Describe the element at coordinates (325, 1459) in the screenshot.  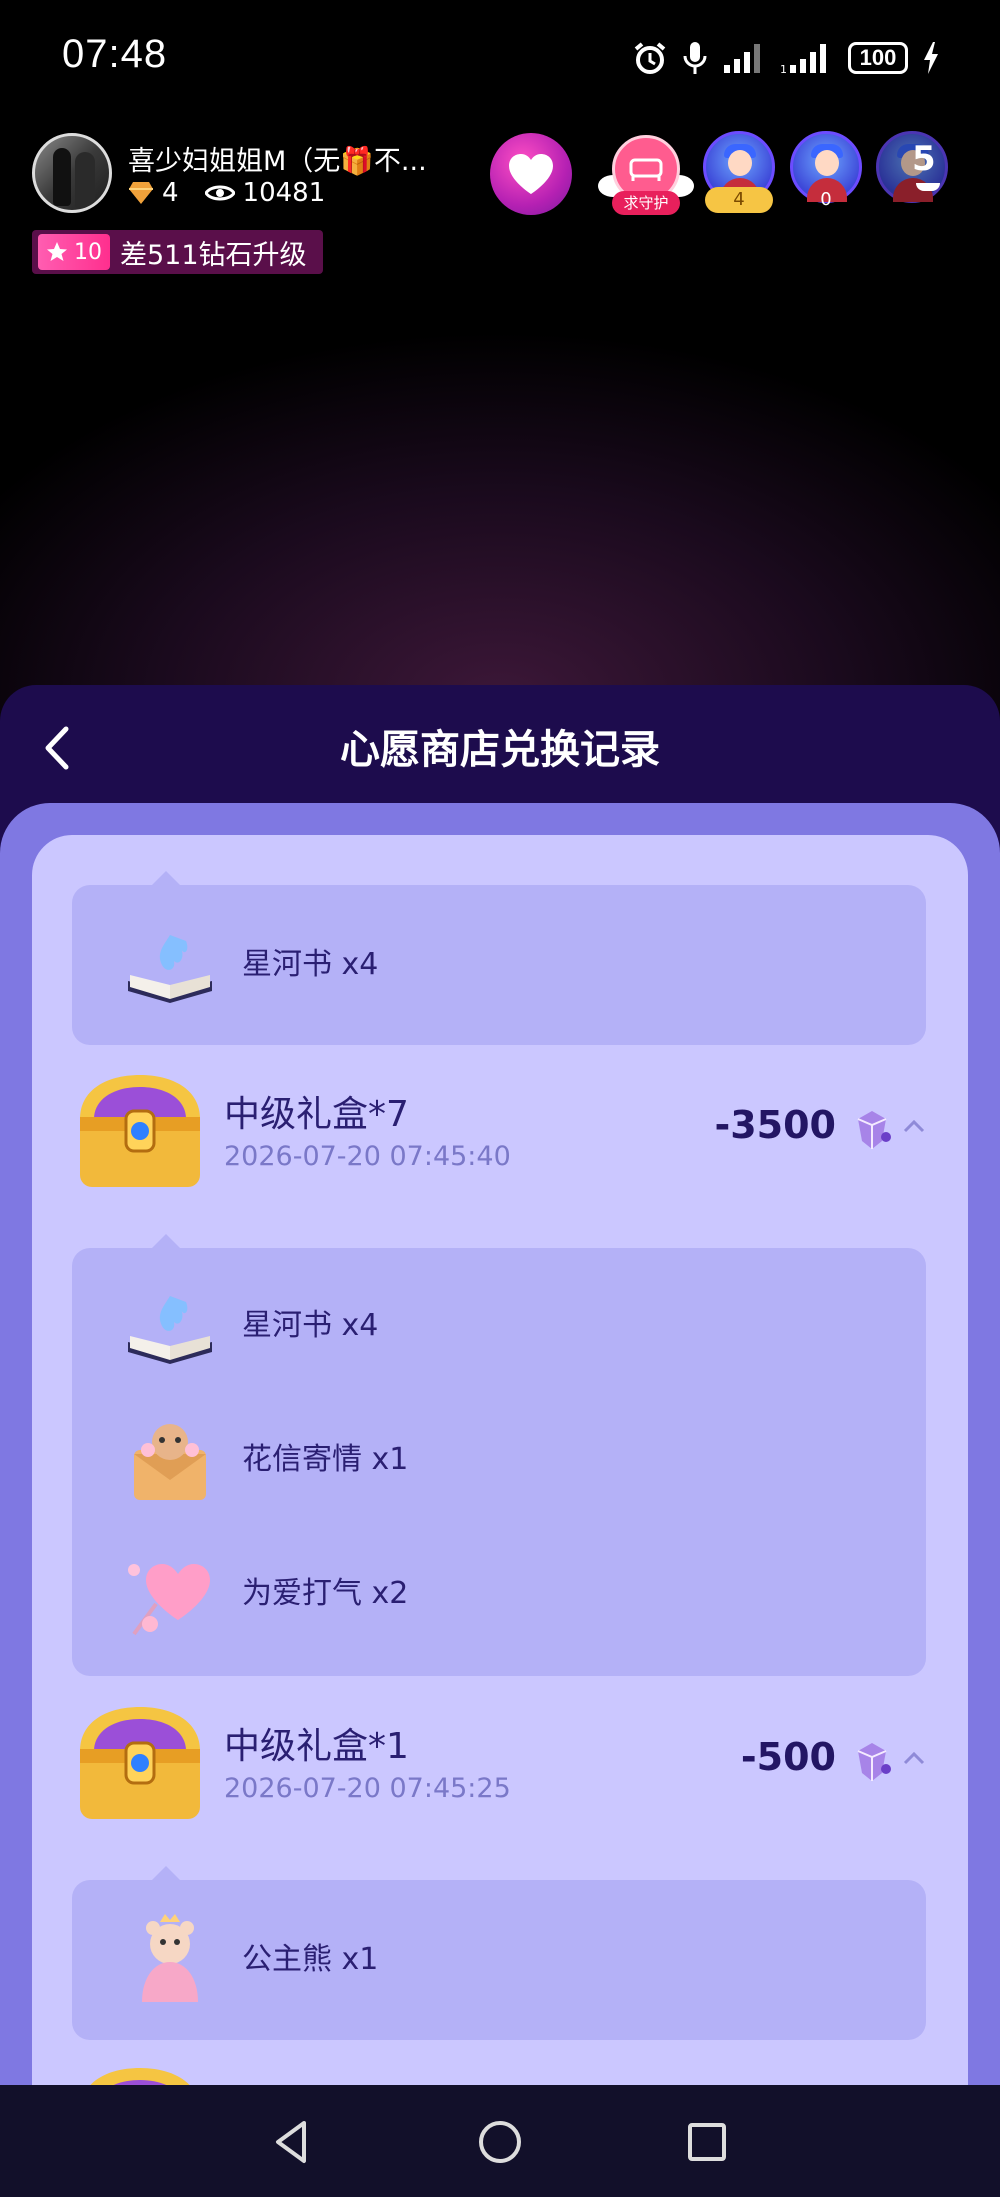
I see `item-label: 花信寄情 x1` at that location.